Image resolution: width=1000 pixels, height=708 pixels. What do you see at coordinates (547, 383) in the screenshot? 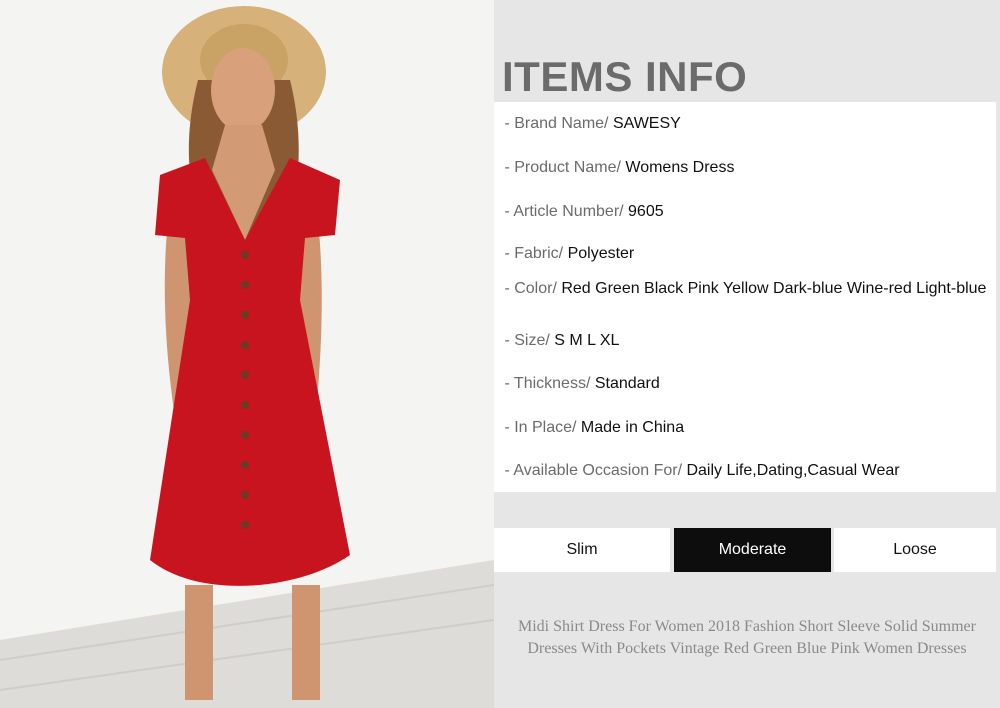
I see `info-label: - Thickness/` at bounding box center [547, 383].